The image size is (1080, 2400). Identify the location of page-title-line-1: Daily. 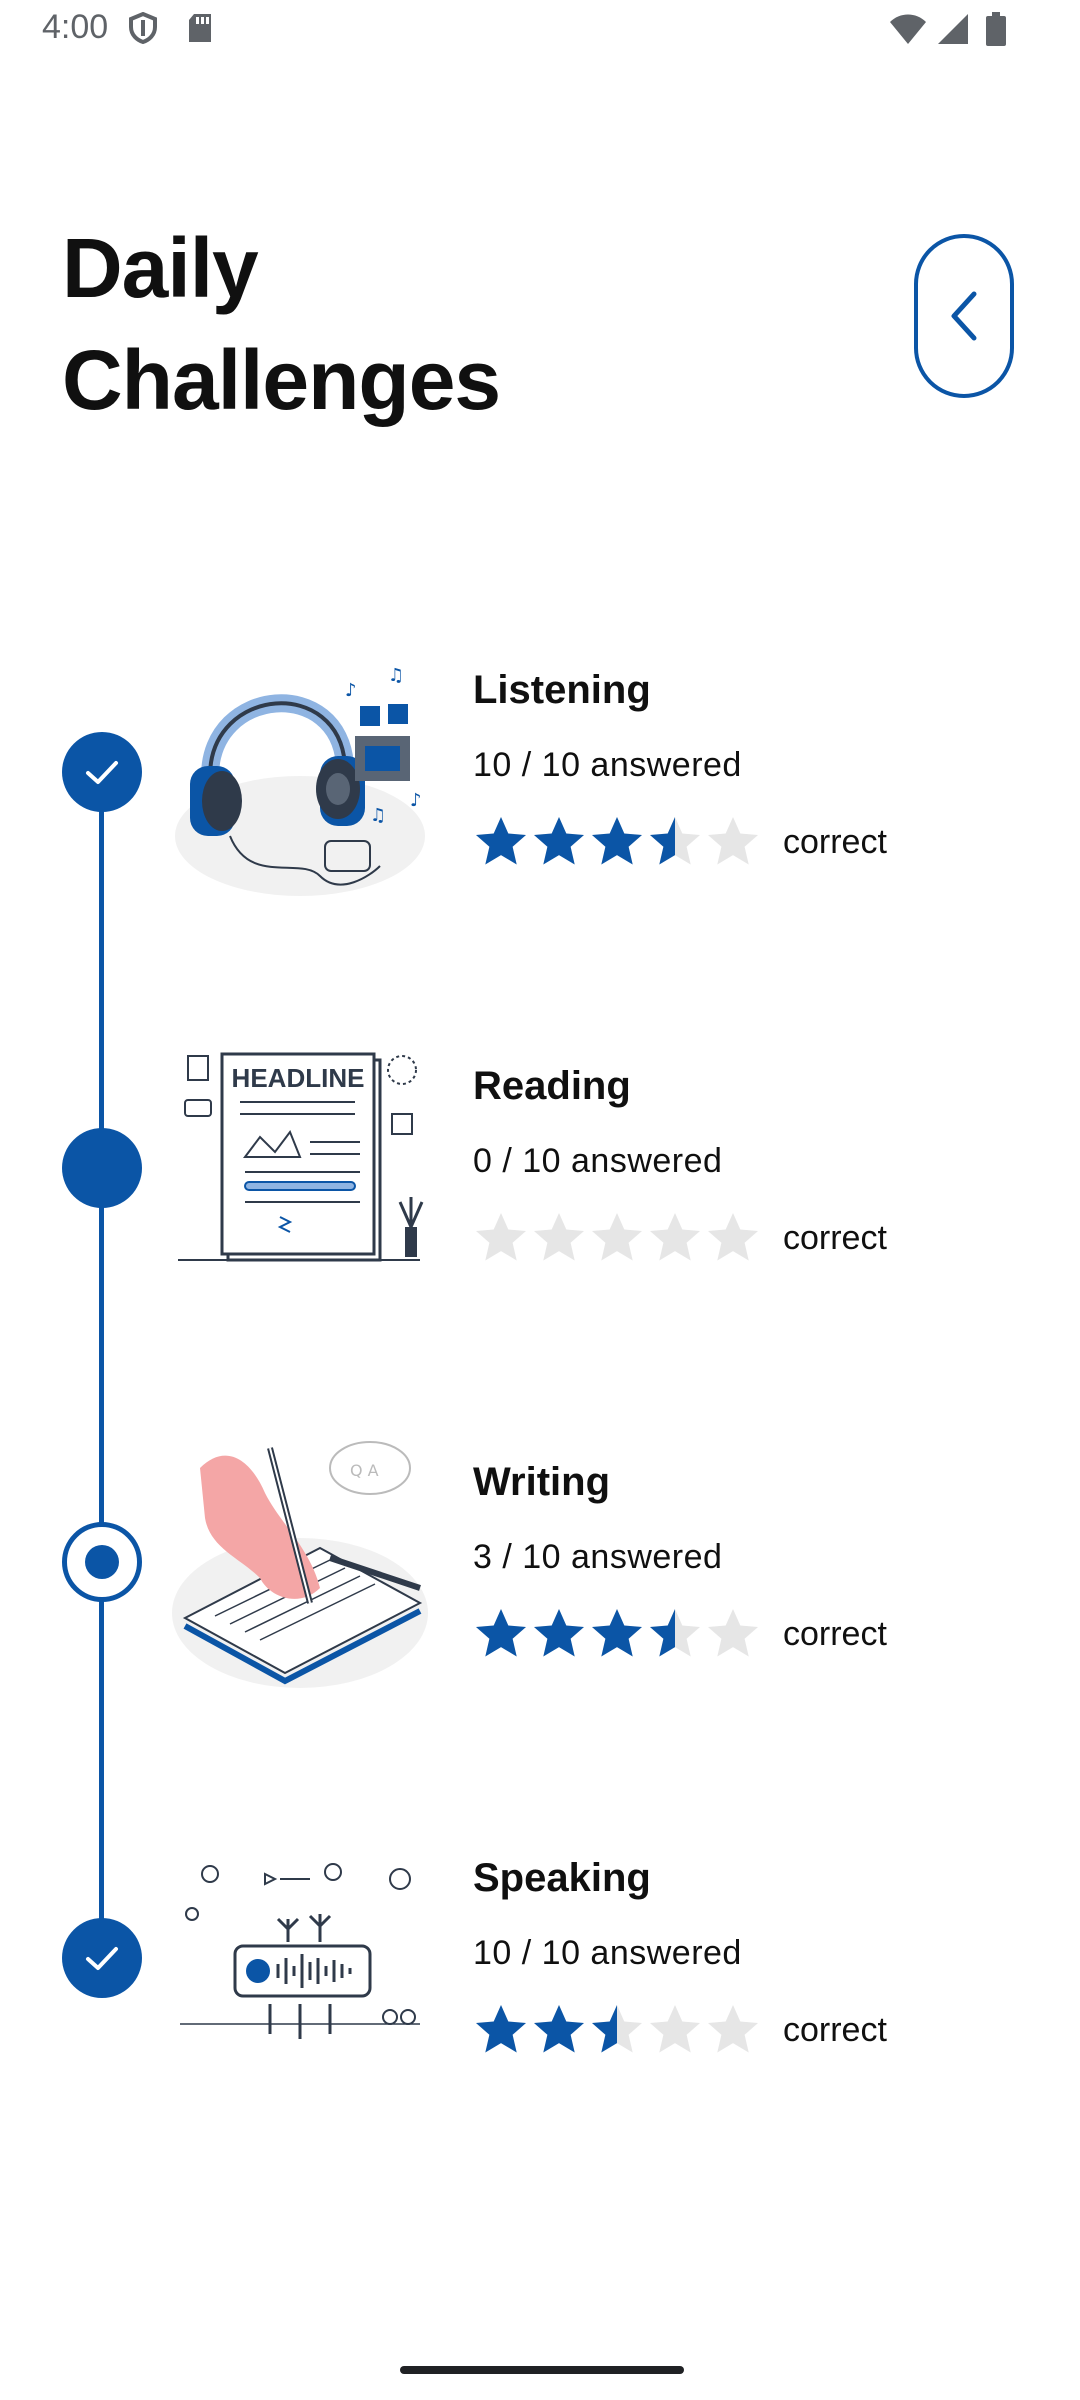
(160, 268).